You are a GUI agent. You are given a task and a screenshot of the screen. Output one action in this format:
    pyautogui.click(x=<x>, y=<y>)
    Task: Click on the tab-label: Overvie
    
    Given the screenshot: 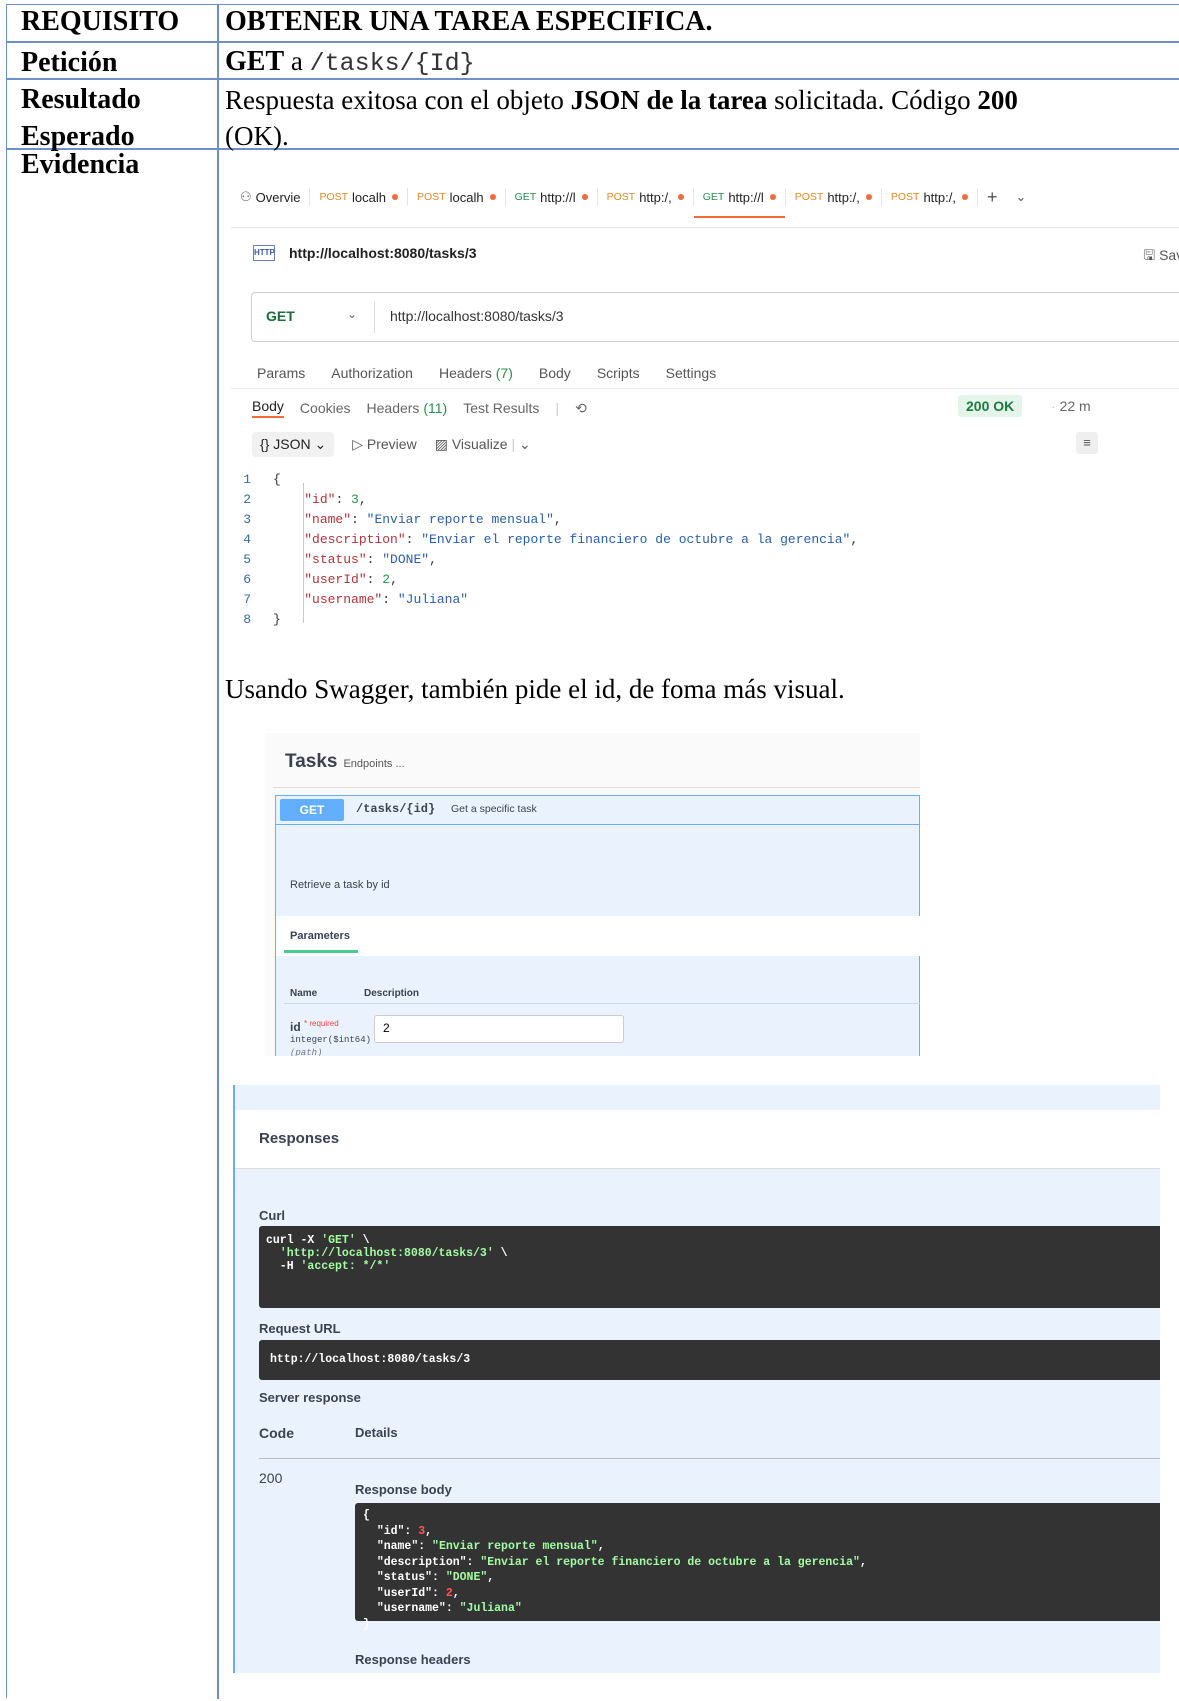 What is the action you would take?
    pyautogui.click(x=278, y=197)
    